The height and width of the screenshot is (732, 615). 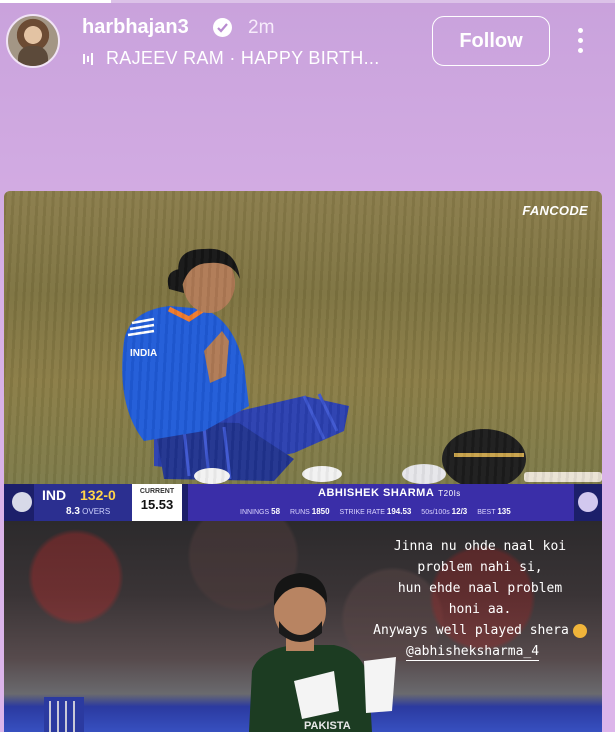 I want to click on stat-value: 1850, so click(x=320, y=511).